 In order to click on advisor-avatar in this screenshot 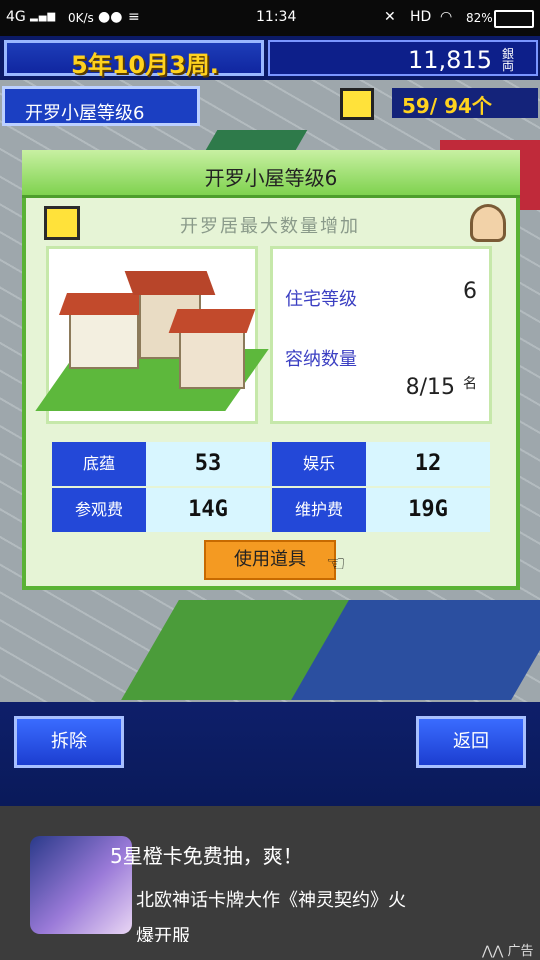, I will do `click(488, 223)`.